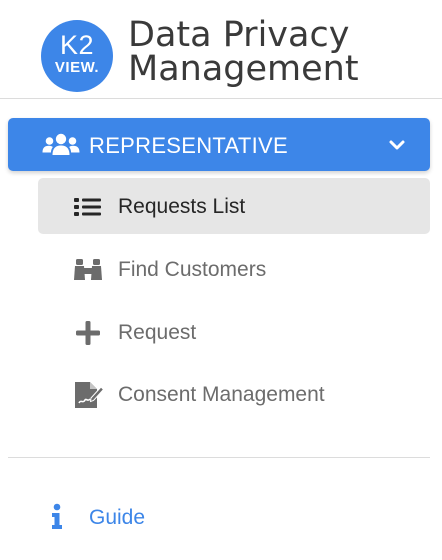 Image resolution: width=442 pixels, height=560 pixels. Describe the element at coordinates (221, 394) in the screenshot. I see `nav-item-label: Consent Management` at that location.